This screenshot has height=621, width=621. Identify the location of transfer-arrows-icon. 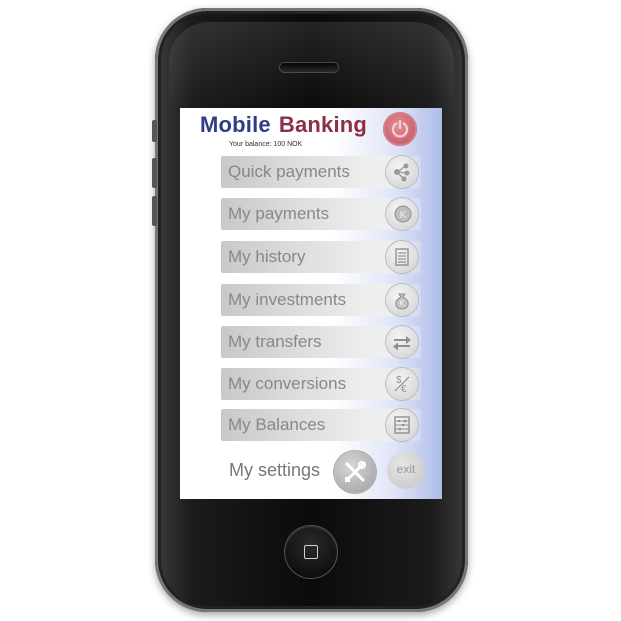
(402, 342).